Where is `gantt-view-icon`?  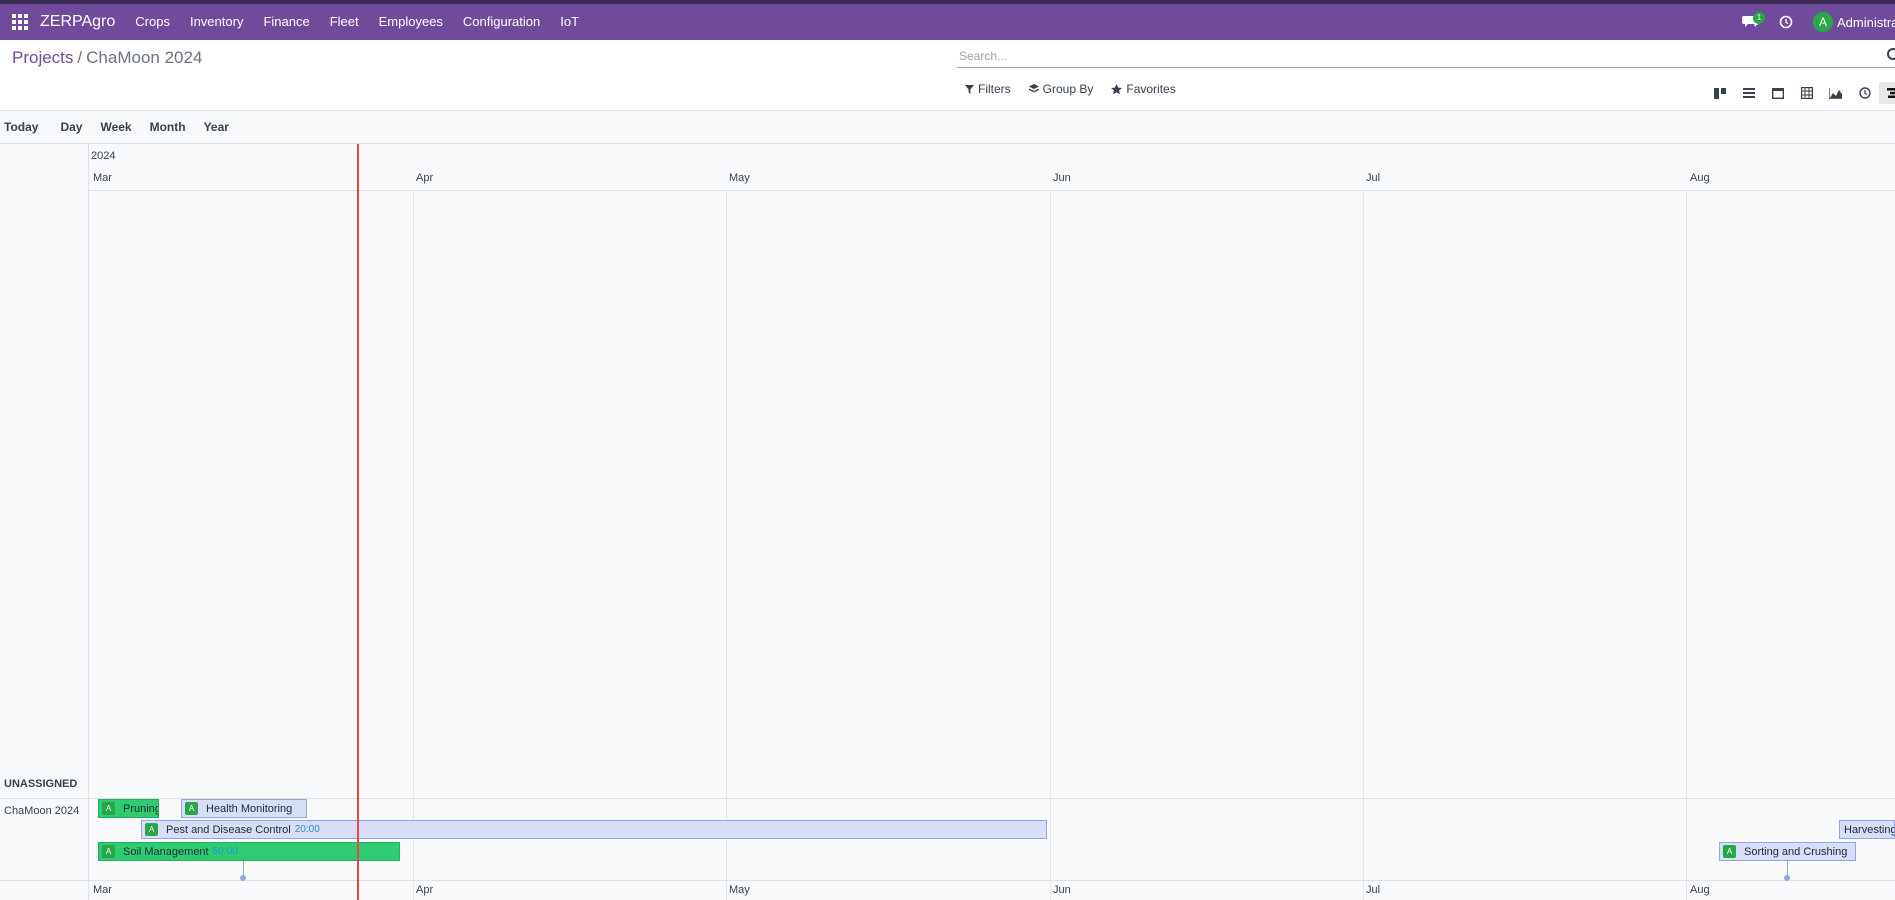
gantt-view-icon is located at coordinates (1887, 93).